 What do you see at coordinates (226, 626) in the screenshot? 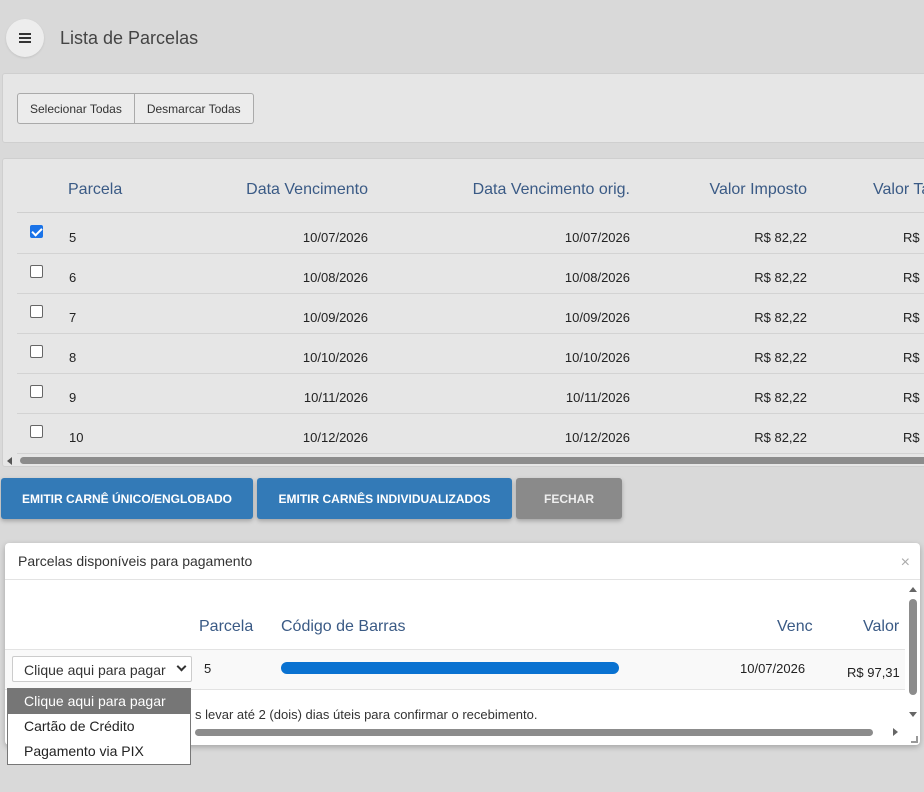
I see `modal-column-parcela: Parcela` at bounding box center [226, 626].